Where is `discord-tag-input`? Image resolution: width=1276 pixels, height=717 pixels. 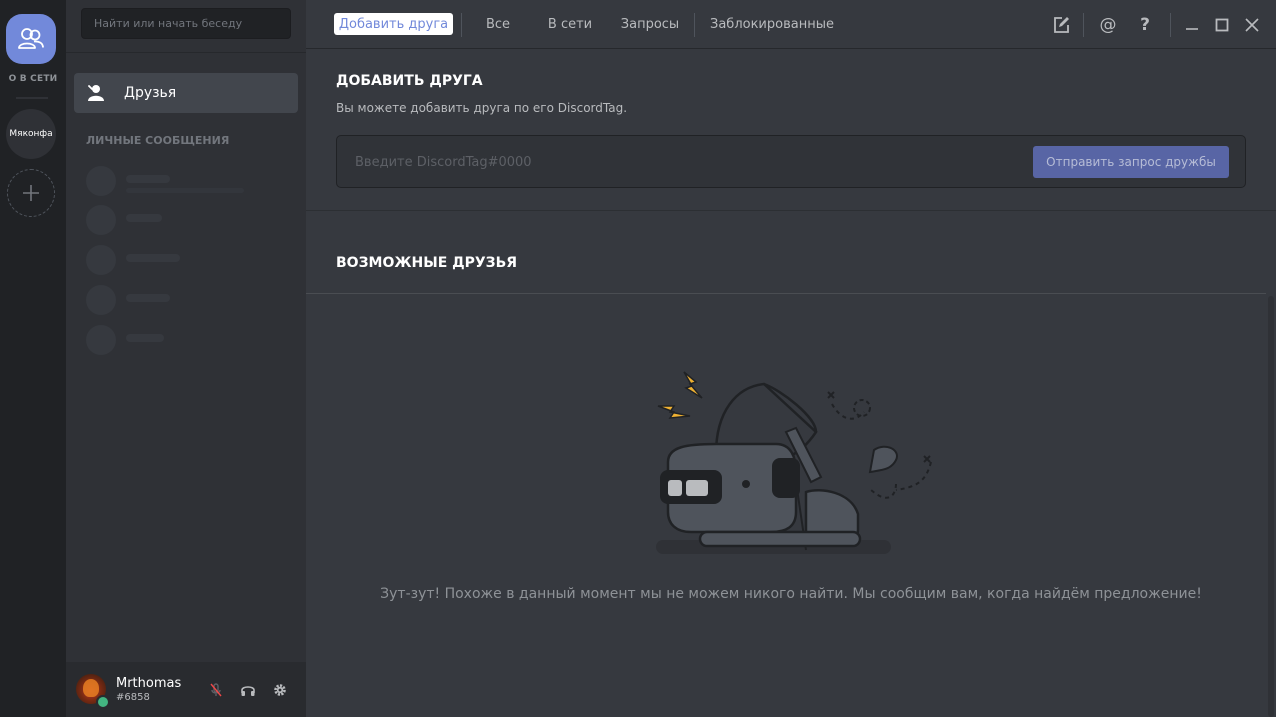
discord-tag-input is located at coordinates (675, 162).